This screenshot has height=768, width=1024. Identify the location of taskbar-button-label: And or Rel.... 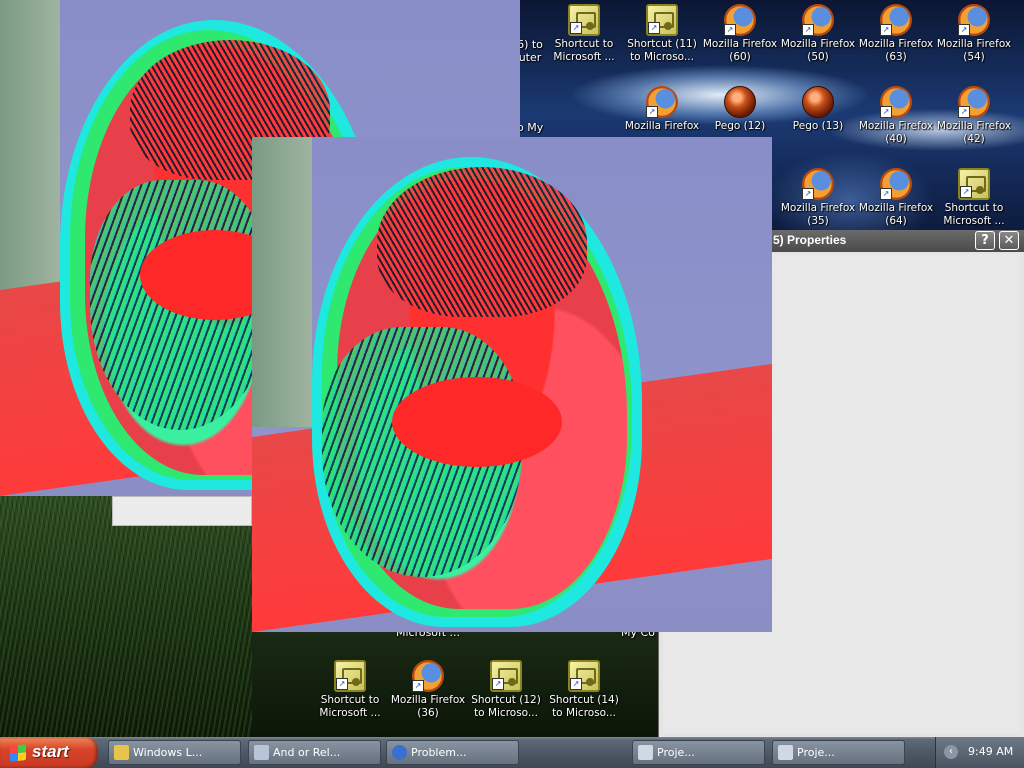
(307, 752).